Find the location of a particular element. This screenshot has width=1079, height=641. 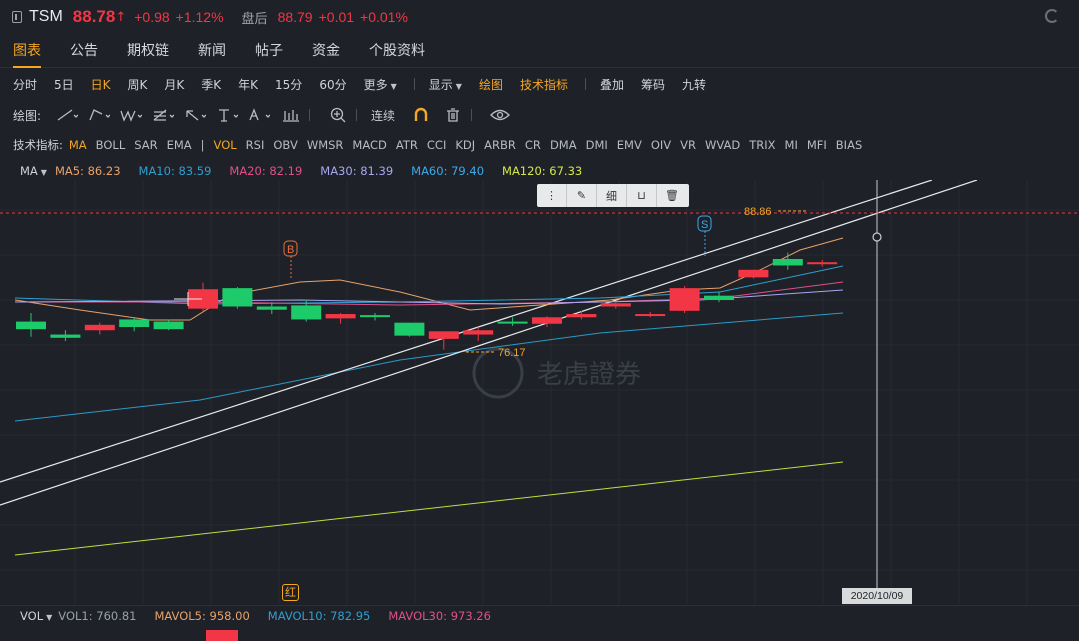

after-hours-price: 88.79 is located at coordinates (295, 17).